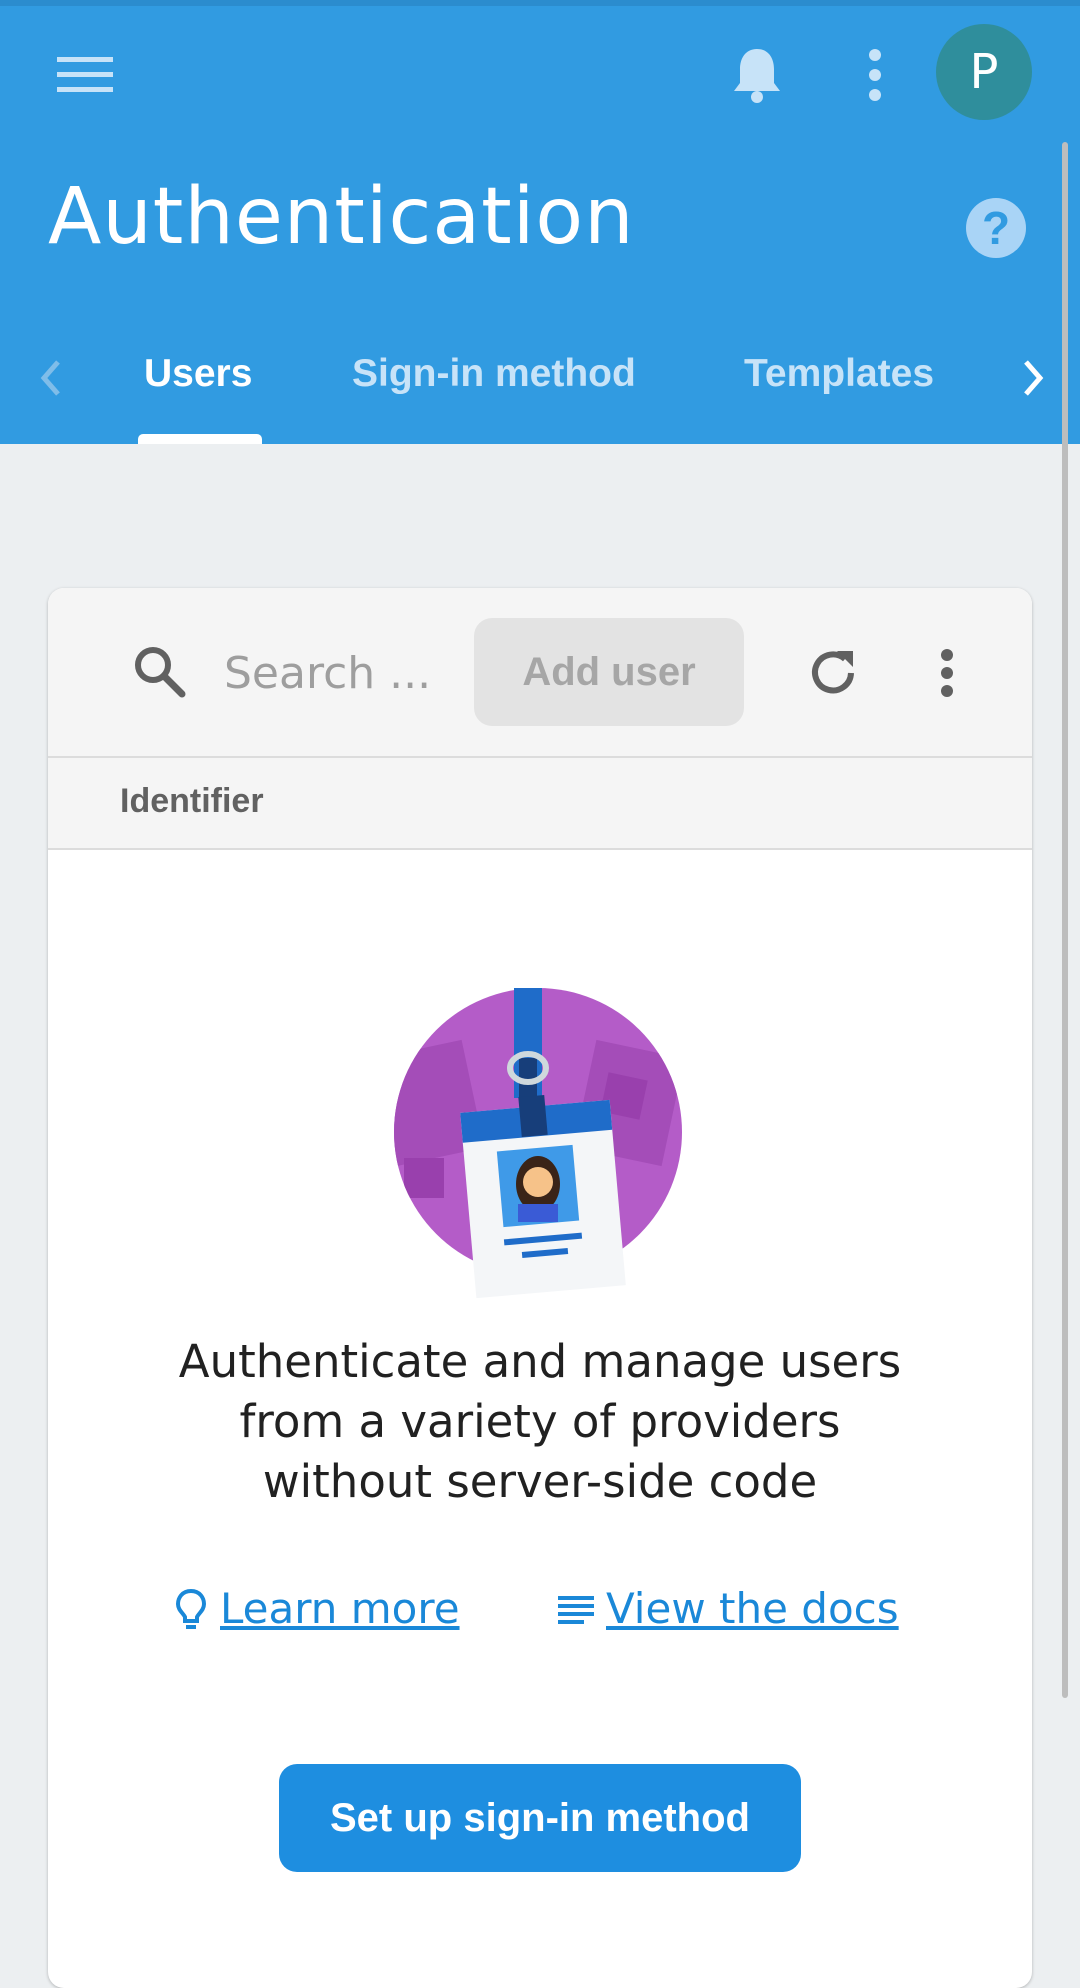  What do you see at coordinates (576, 1609) in the screenshot?
I see `docs-lines-icon` at bounding box center [576, 1609].